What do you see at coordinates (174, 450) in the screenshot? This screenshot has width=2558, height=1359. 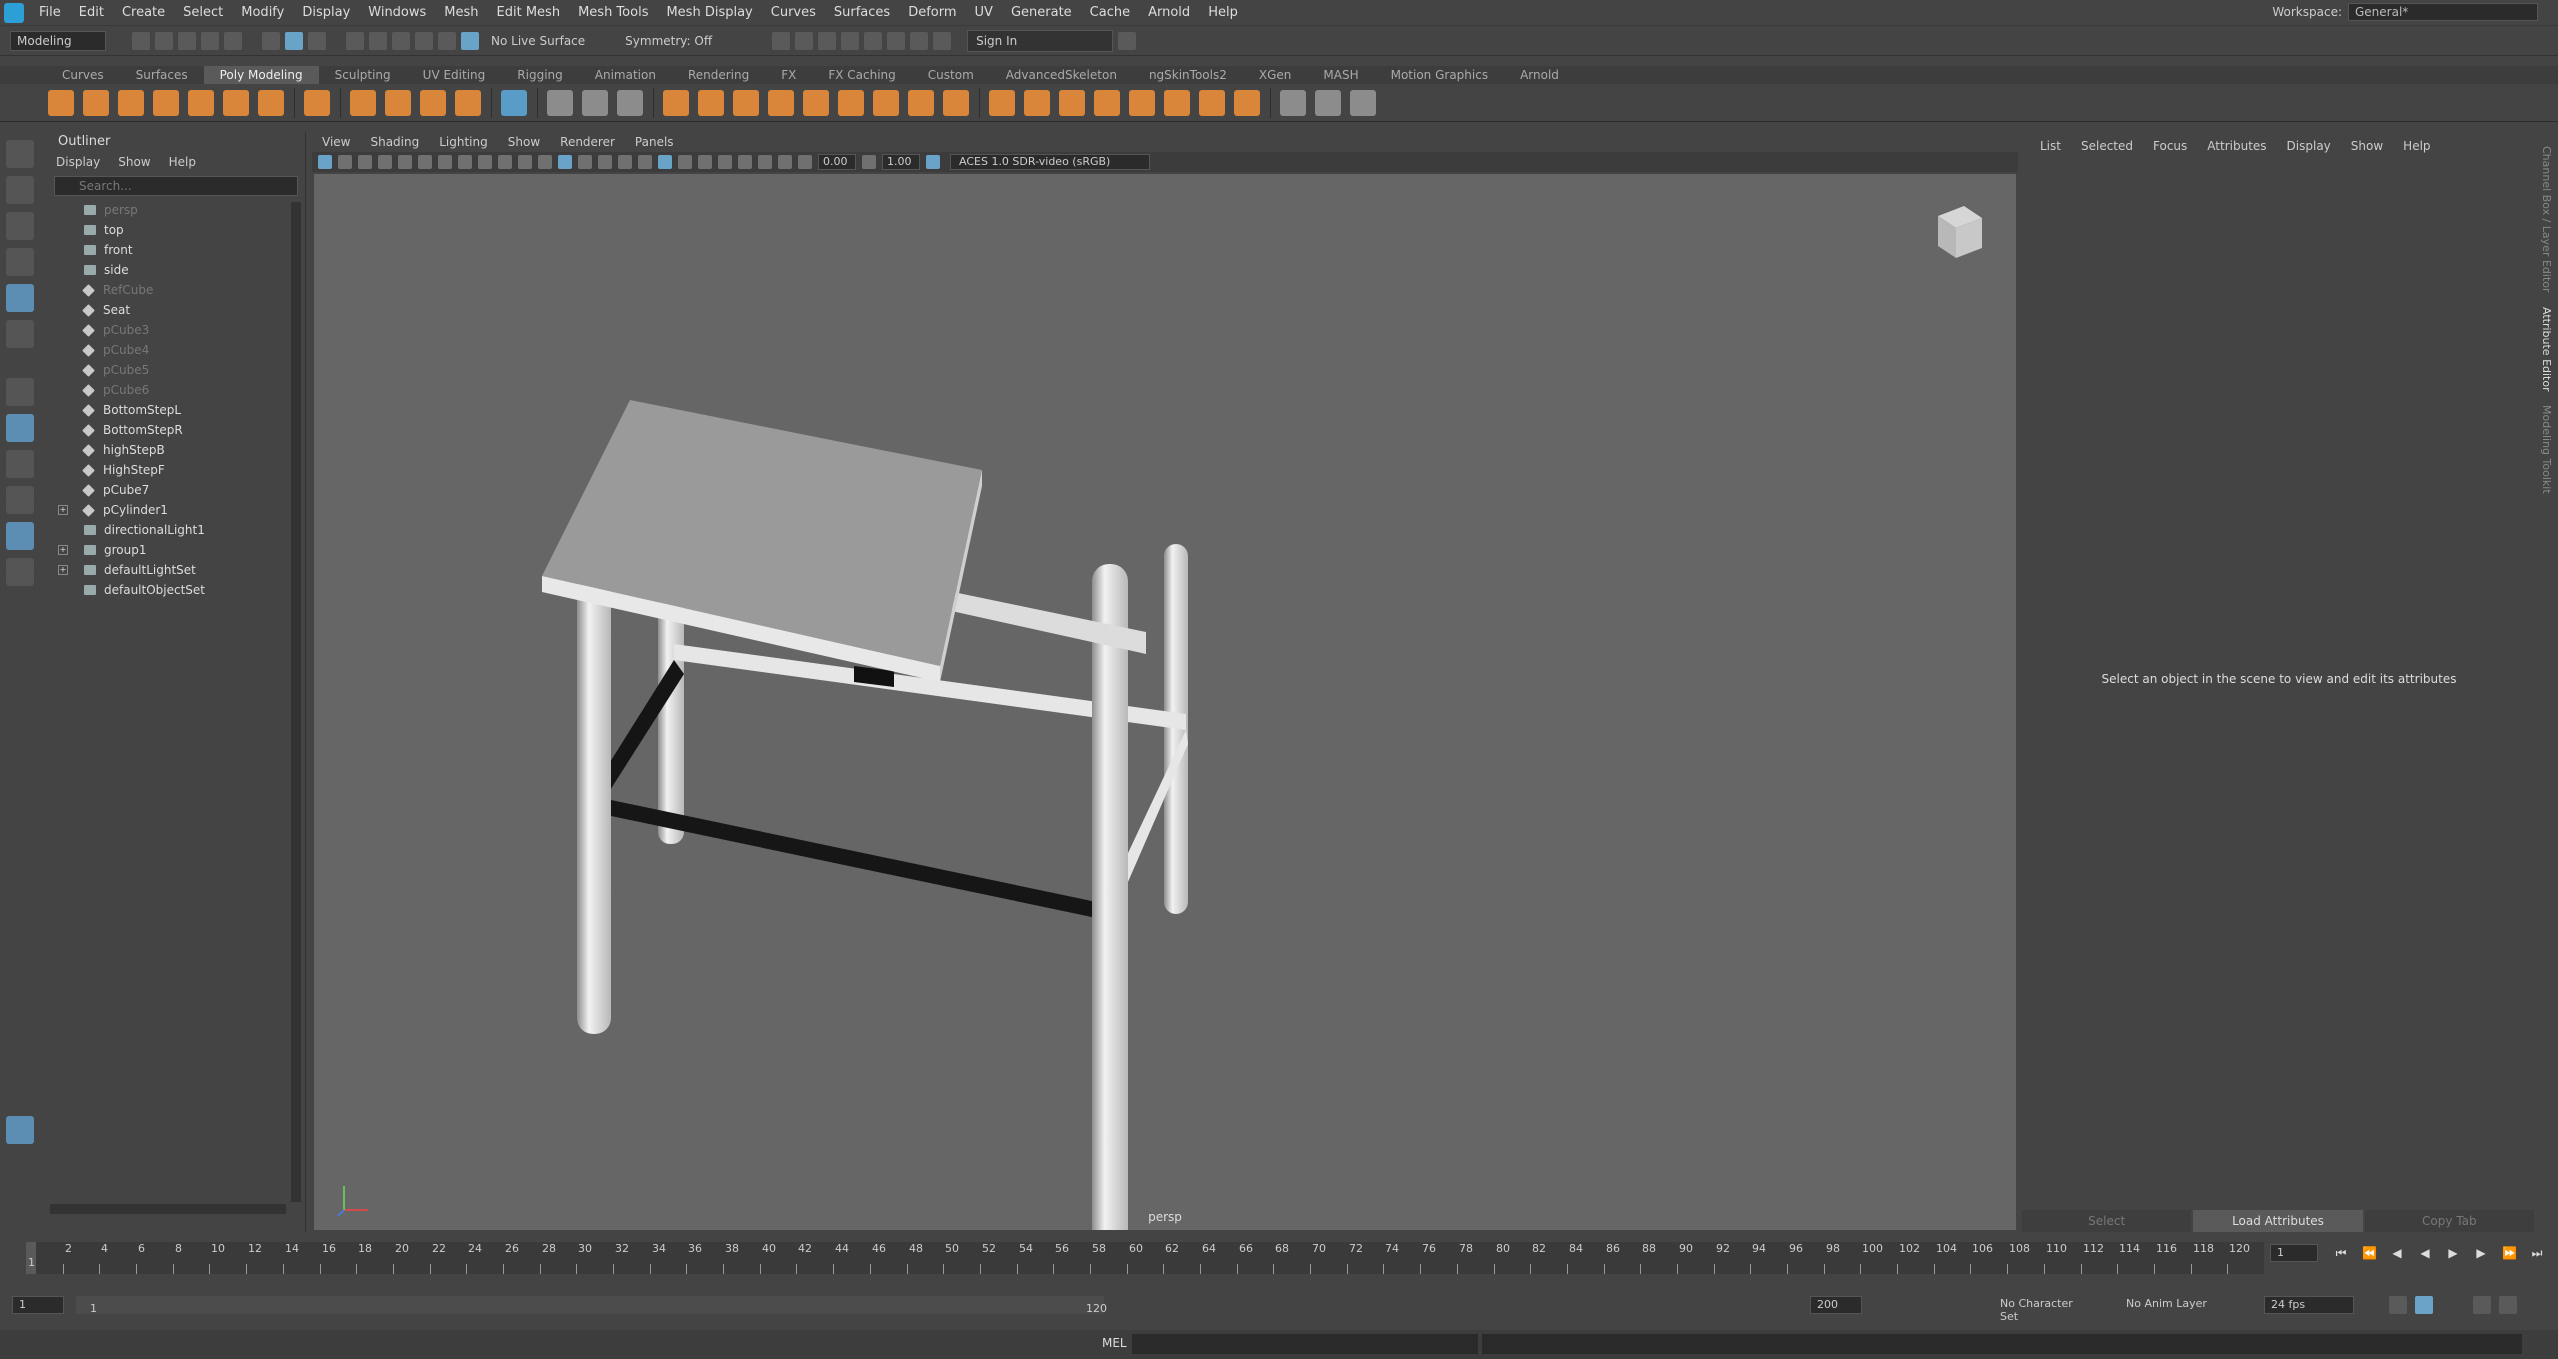 I see `outliner-item: highStepB` at bounding box center [174, 450].